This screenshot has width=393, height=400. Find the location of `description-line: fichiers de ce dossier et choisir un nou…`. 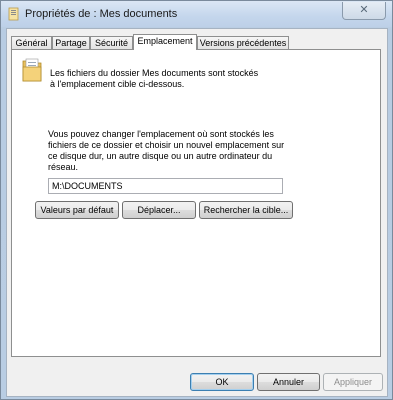

description-line: fichiers de ce dossier et choisir un nou… is located at coordinates (166, 145).